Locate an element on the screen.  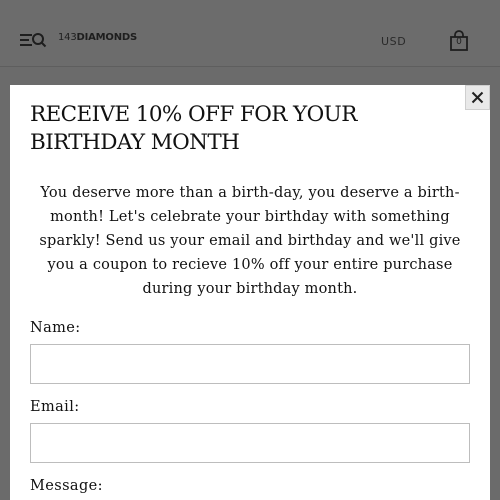
search-icon is located at coordinates (39, 40).